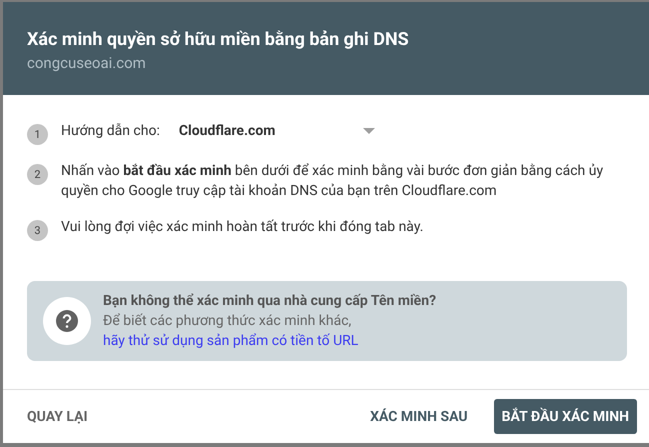 This screenshot has height=447, width=649. What do you see at coordinates (37, 230) in the screenshot?
I see `step-number: 3` at bounding box center [37, 230].